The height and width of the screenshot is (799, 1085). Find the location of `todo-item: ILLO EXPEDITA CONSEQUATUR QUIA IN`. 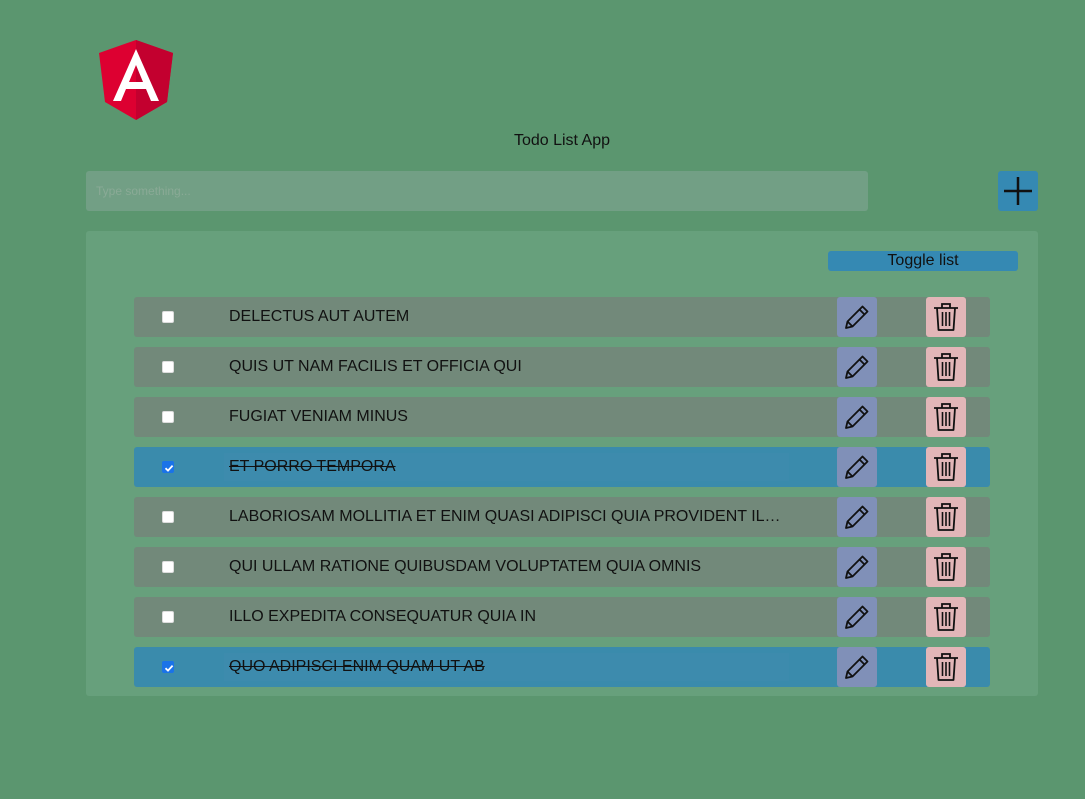

todo-item: ILLO EXPEDITA CONSEQUATUR QUIA IN is located at coordinates (562, 617).